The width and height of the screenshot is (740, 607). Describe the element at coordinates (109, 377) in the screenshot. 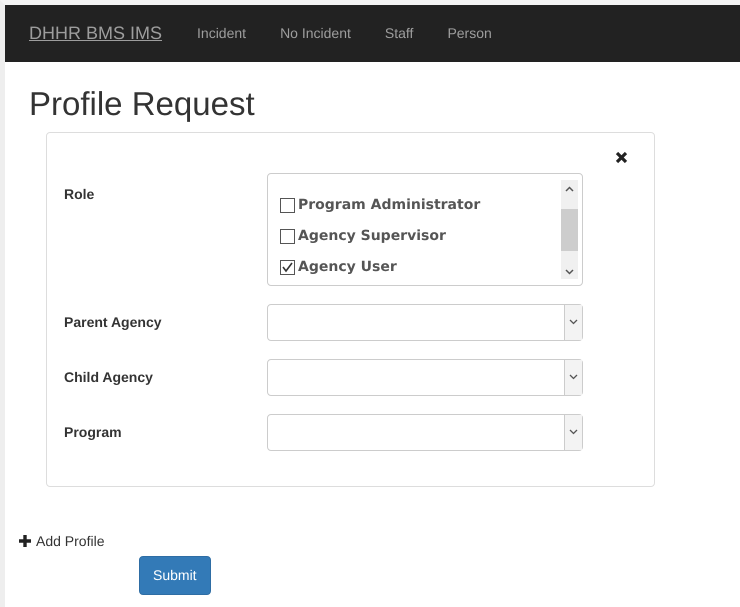

I see `field-label: Child Agency` at that location.